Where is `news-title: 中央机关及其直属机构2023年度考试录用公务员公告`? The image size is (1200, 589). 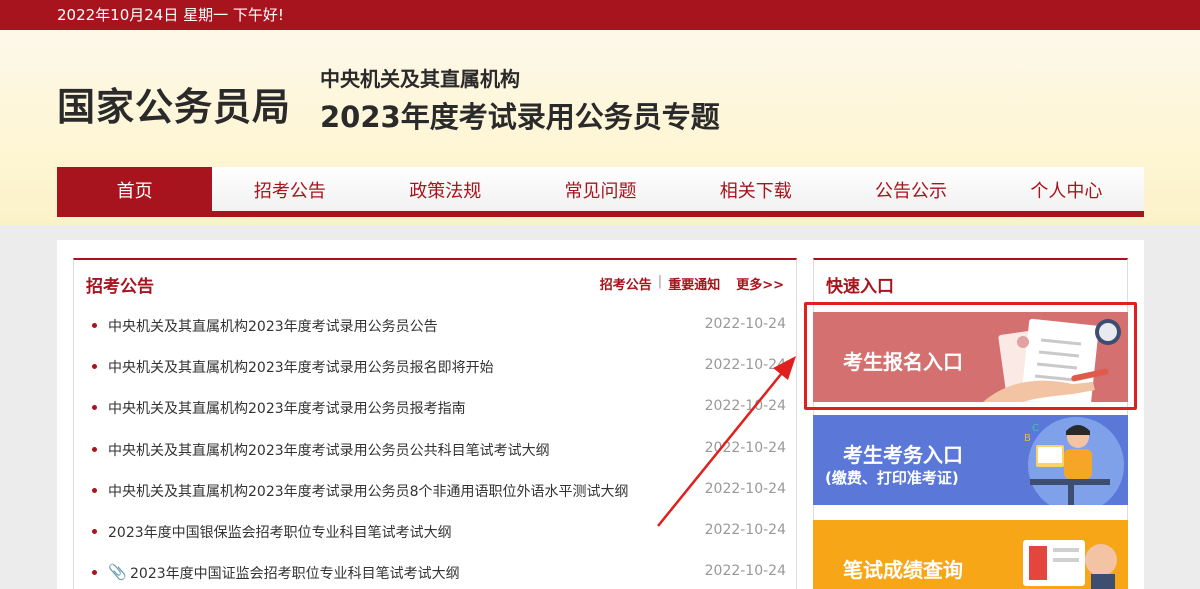
news-title: 中央机关及其直属机构2023年度考试录用公务员公告 is located at coordinates (273, 326).